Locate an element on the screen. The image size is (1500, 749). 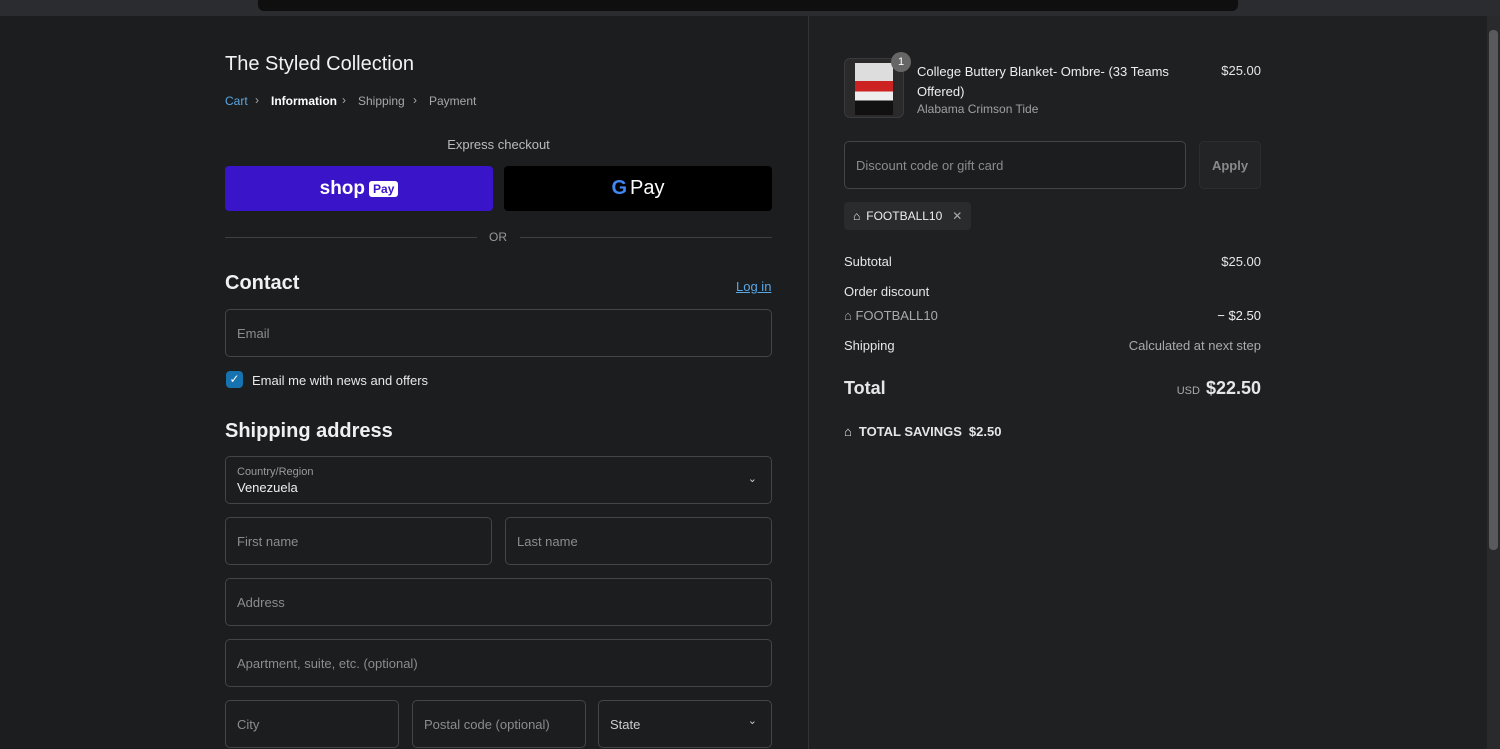
total-label: Total is located at coordinates (865, 388).